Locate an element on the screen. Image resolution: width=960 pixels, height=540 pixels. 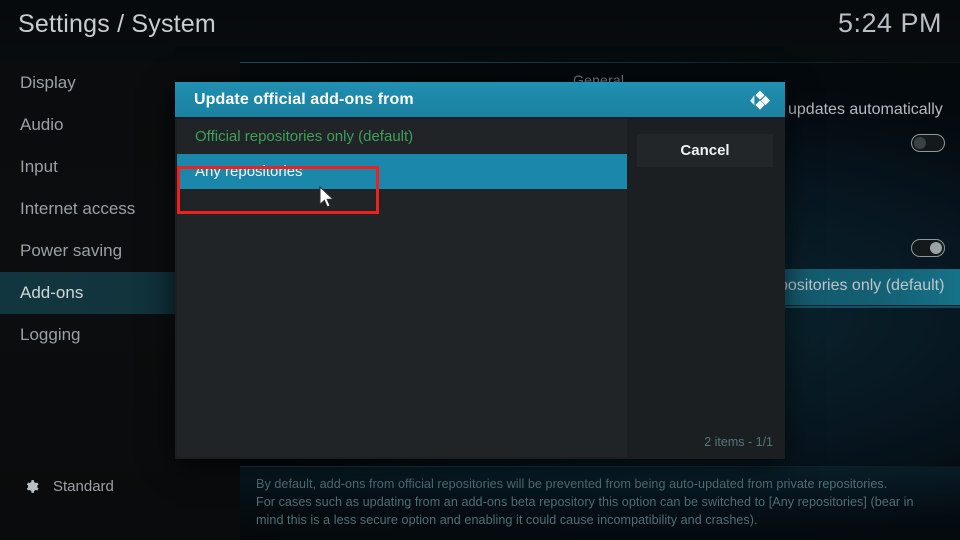
sidebar-item-internet-access: Internet access is located at coordinates (89, 209).